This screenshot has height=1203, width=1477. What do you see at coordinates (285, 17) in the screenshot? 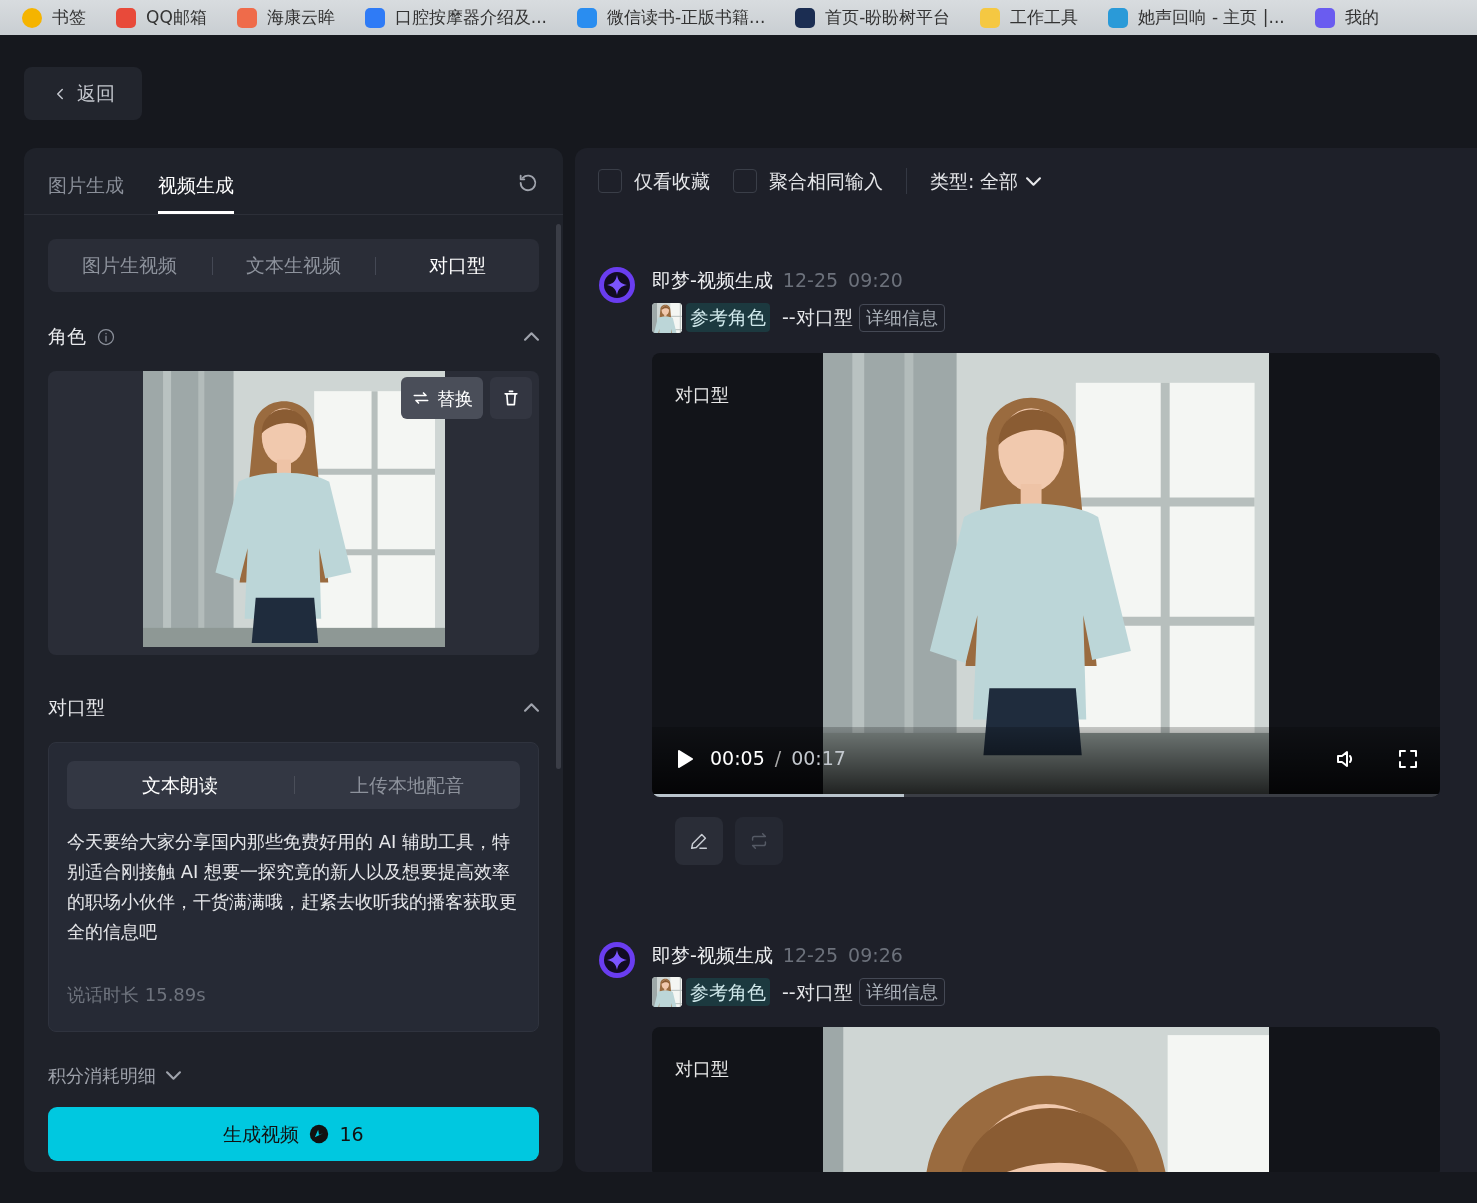
I see `bookmark: 海康云眸` at bounding box center [285, 17].